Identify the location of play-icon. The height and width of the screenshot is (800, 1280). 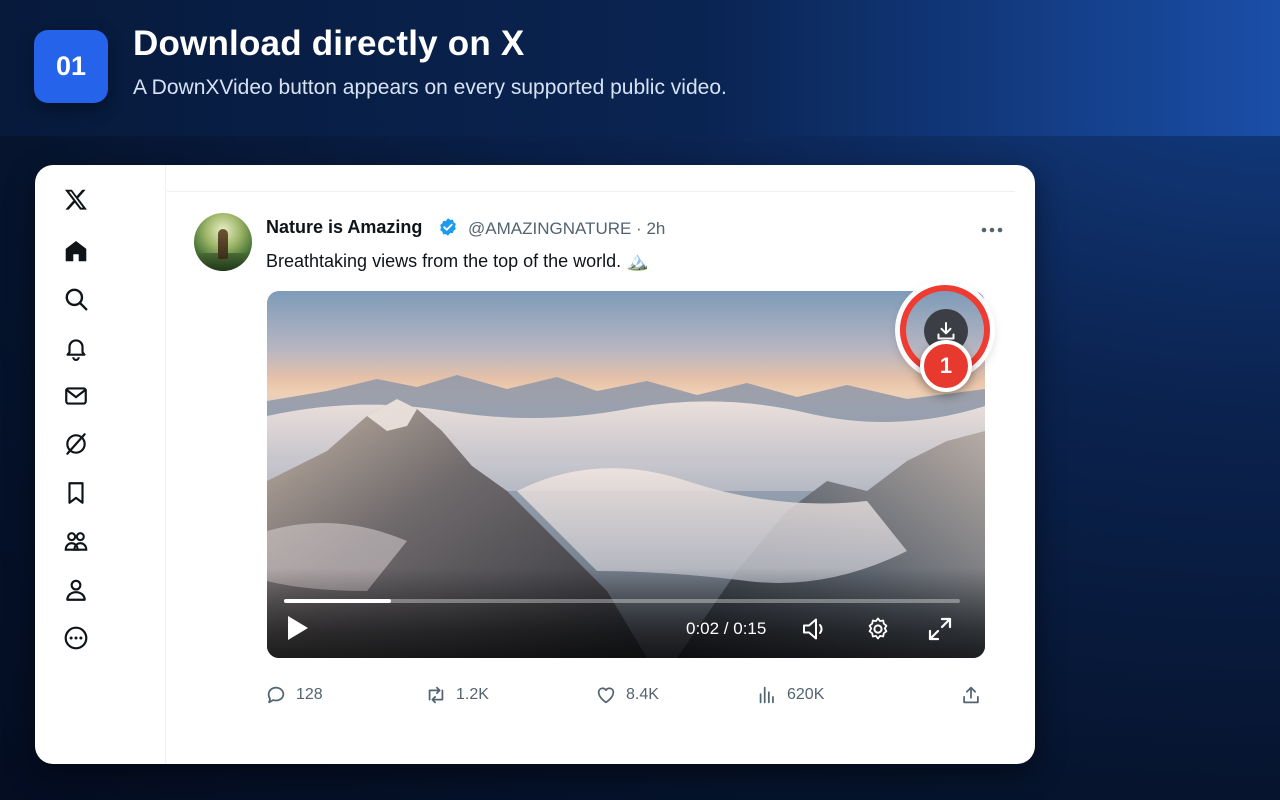
(298, 628).